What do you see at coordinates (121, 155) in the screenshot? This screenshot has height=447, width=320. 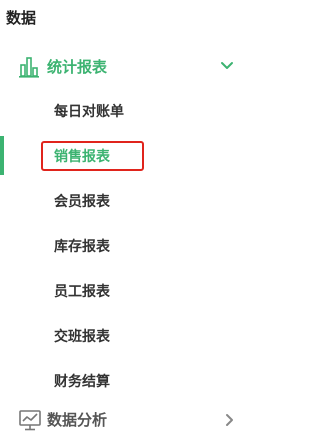 I see `menu-item-sales-report: 销售报表` at bounding box center [121, 155].